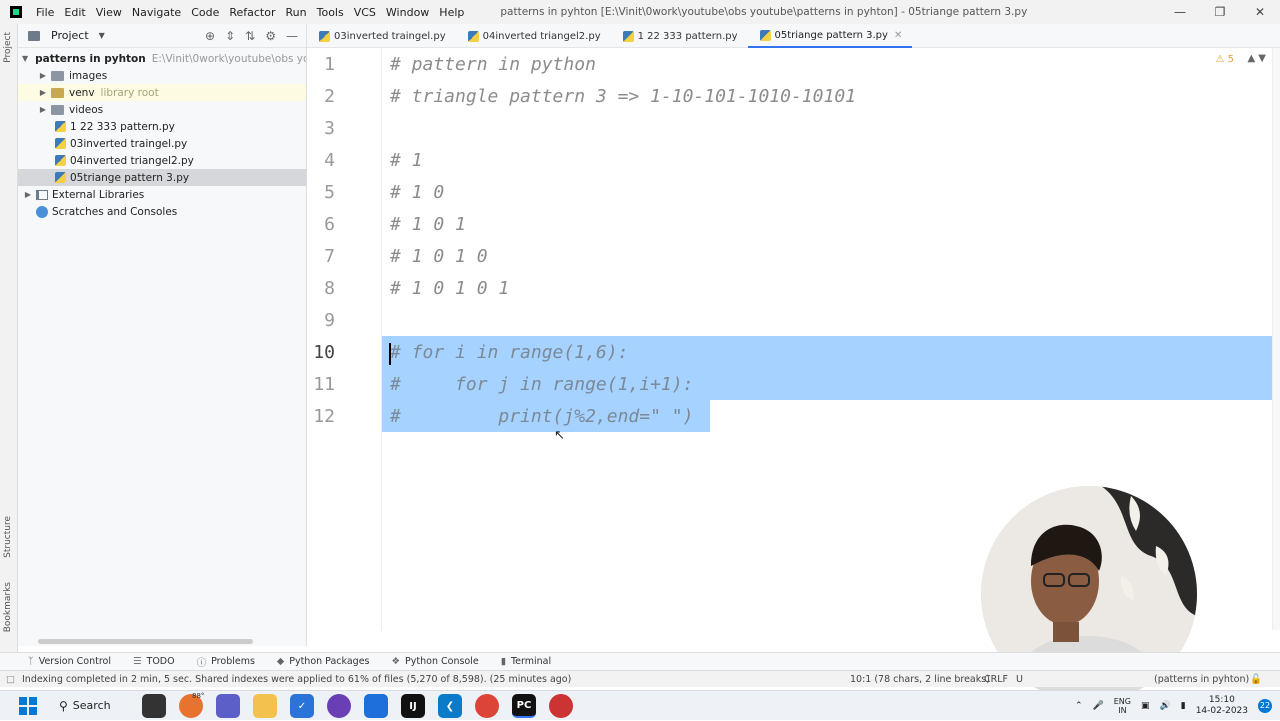 The width and height of the screenshot is (1280, 721). What do you see at coordinates (109, 12) in the screenshot?
I see `menu-view: View` at bounding box center [109, 12].